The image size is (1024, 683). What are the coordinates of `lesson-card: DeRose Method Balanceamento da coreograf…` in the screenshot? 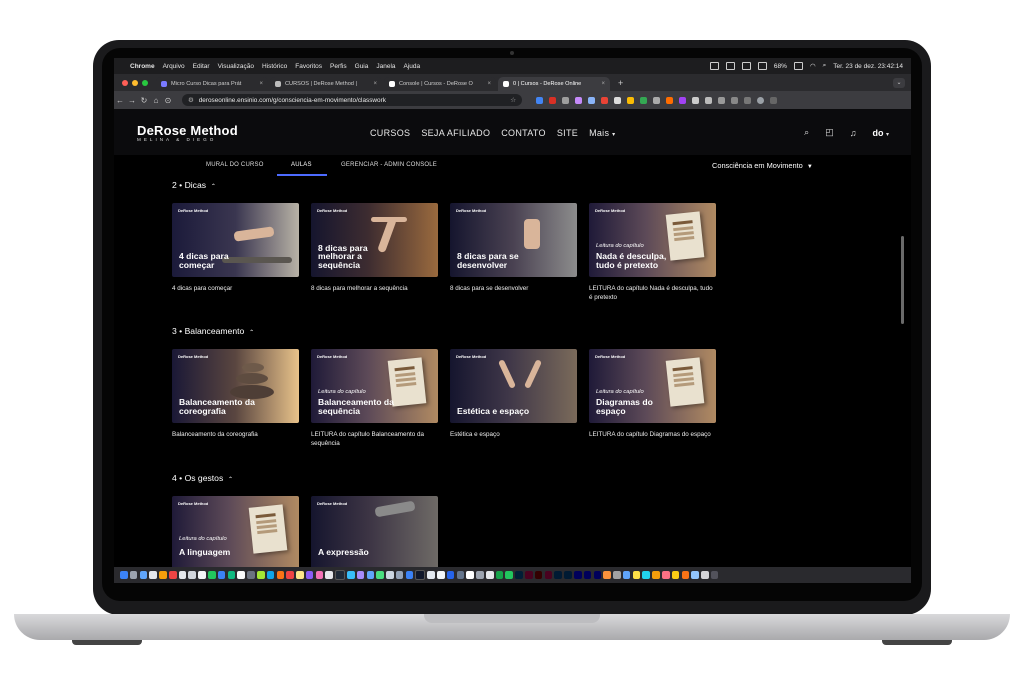 It's located at (235, 394).